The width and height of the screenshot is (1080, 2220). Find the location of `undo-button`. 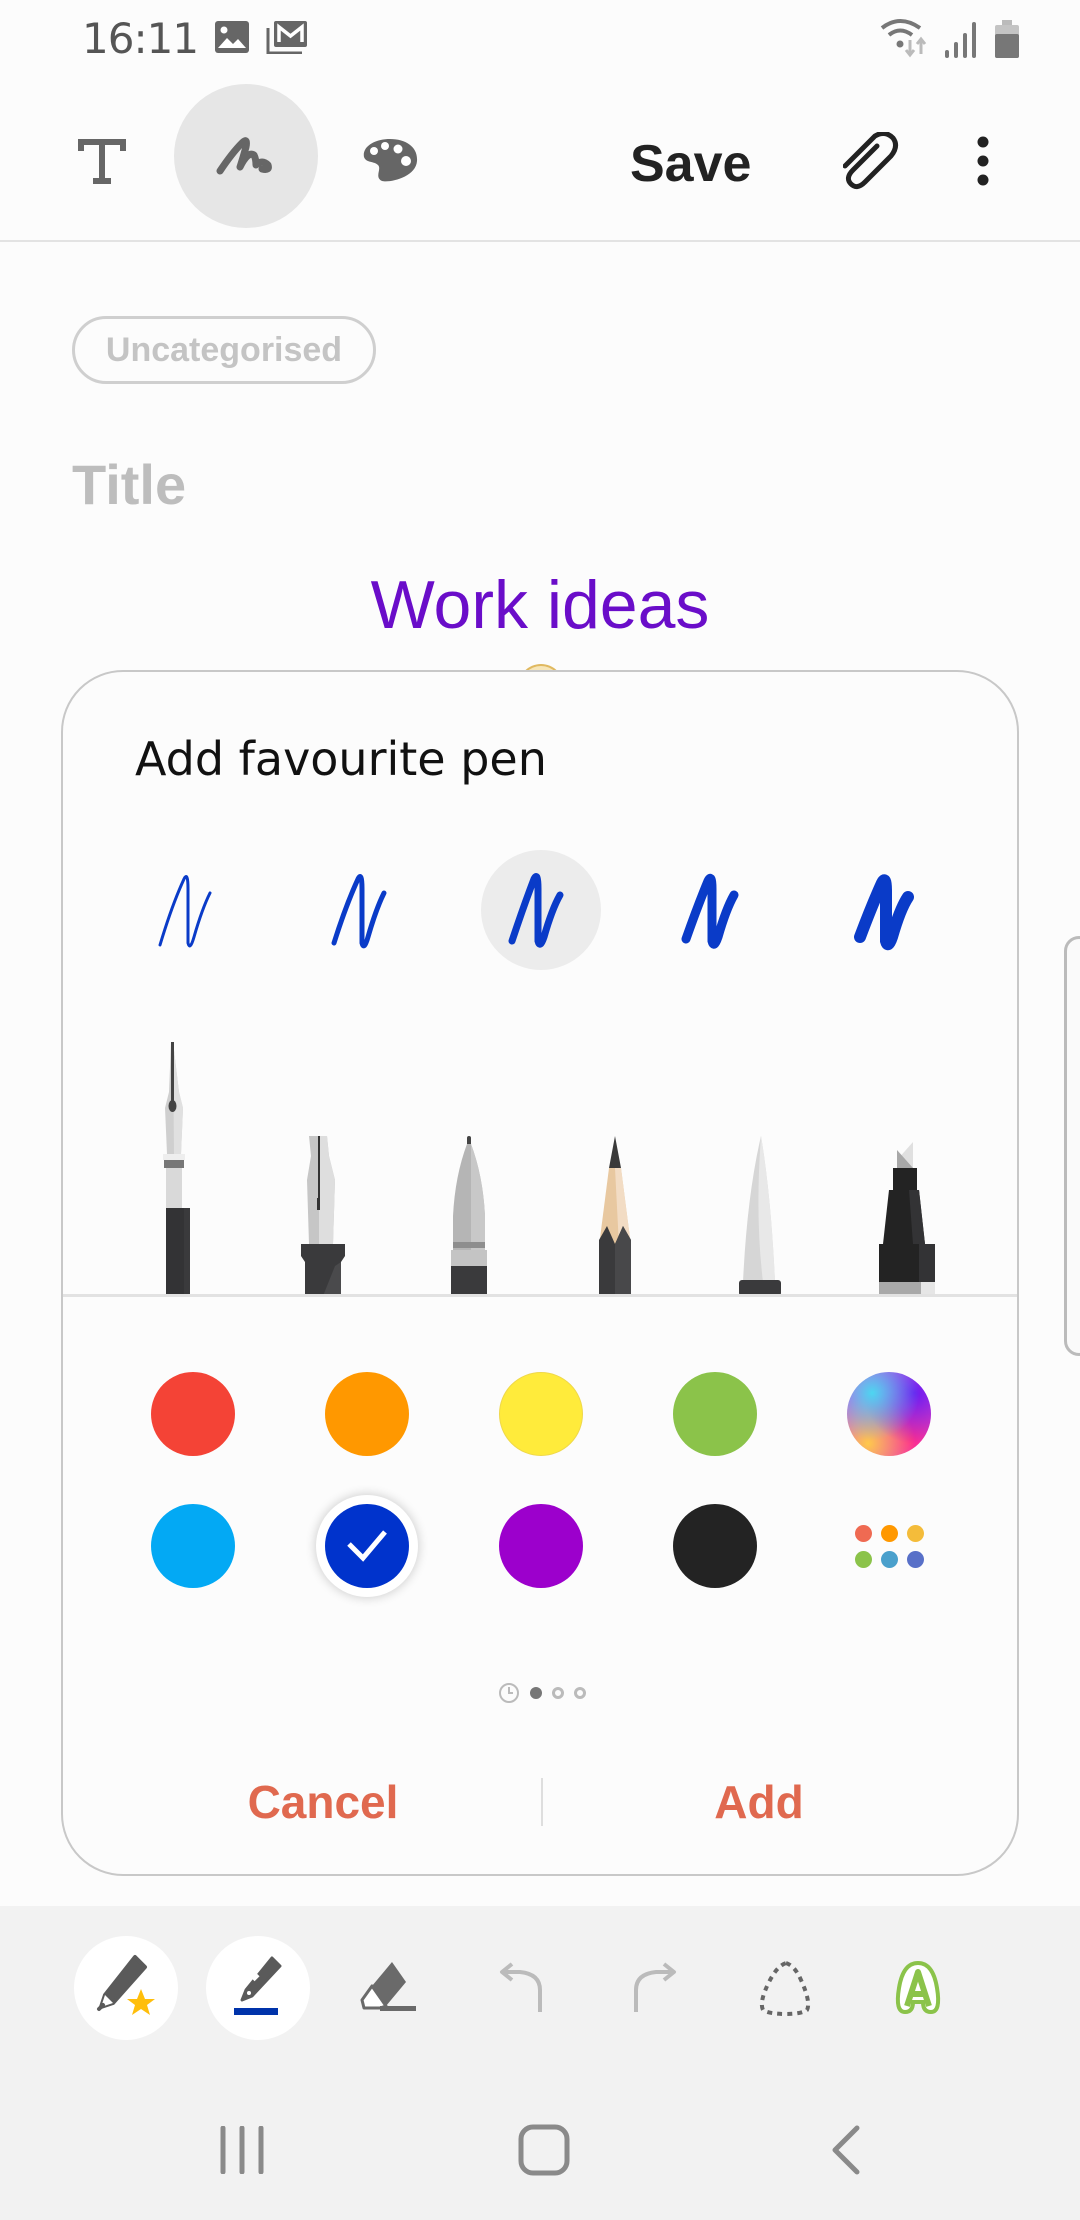

undo-button is located at coordinates (522, 1988).